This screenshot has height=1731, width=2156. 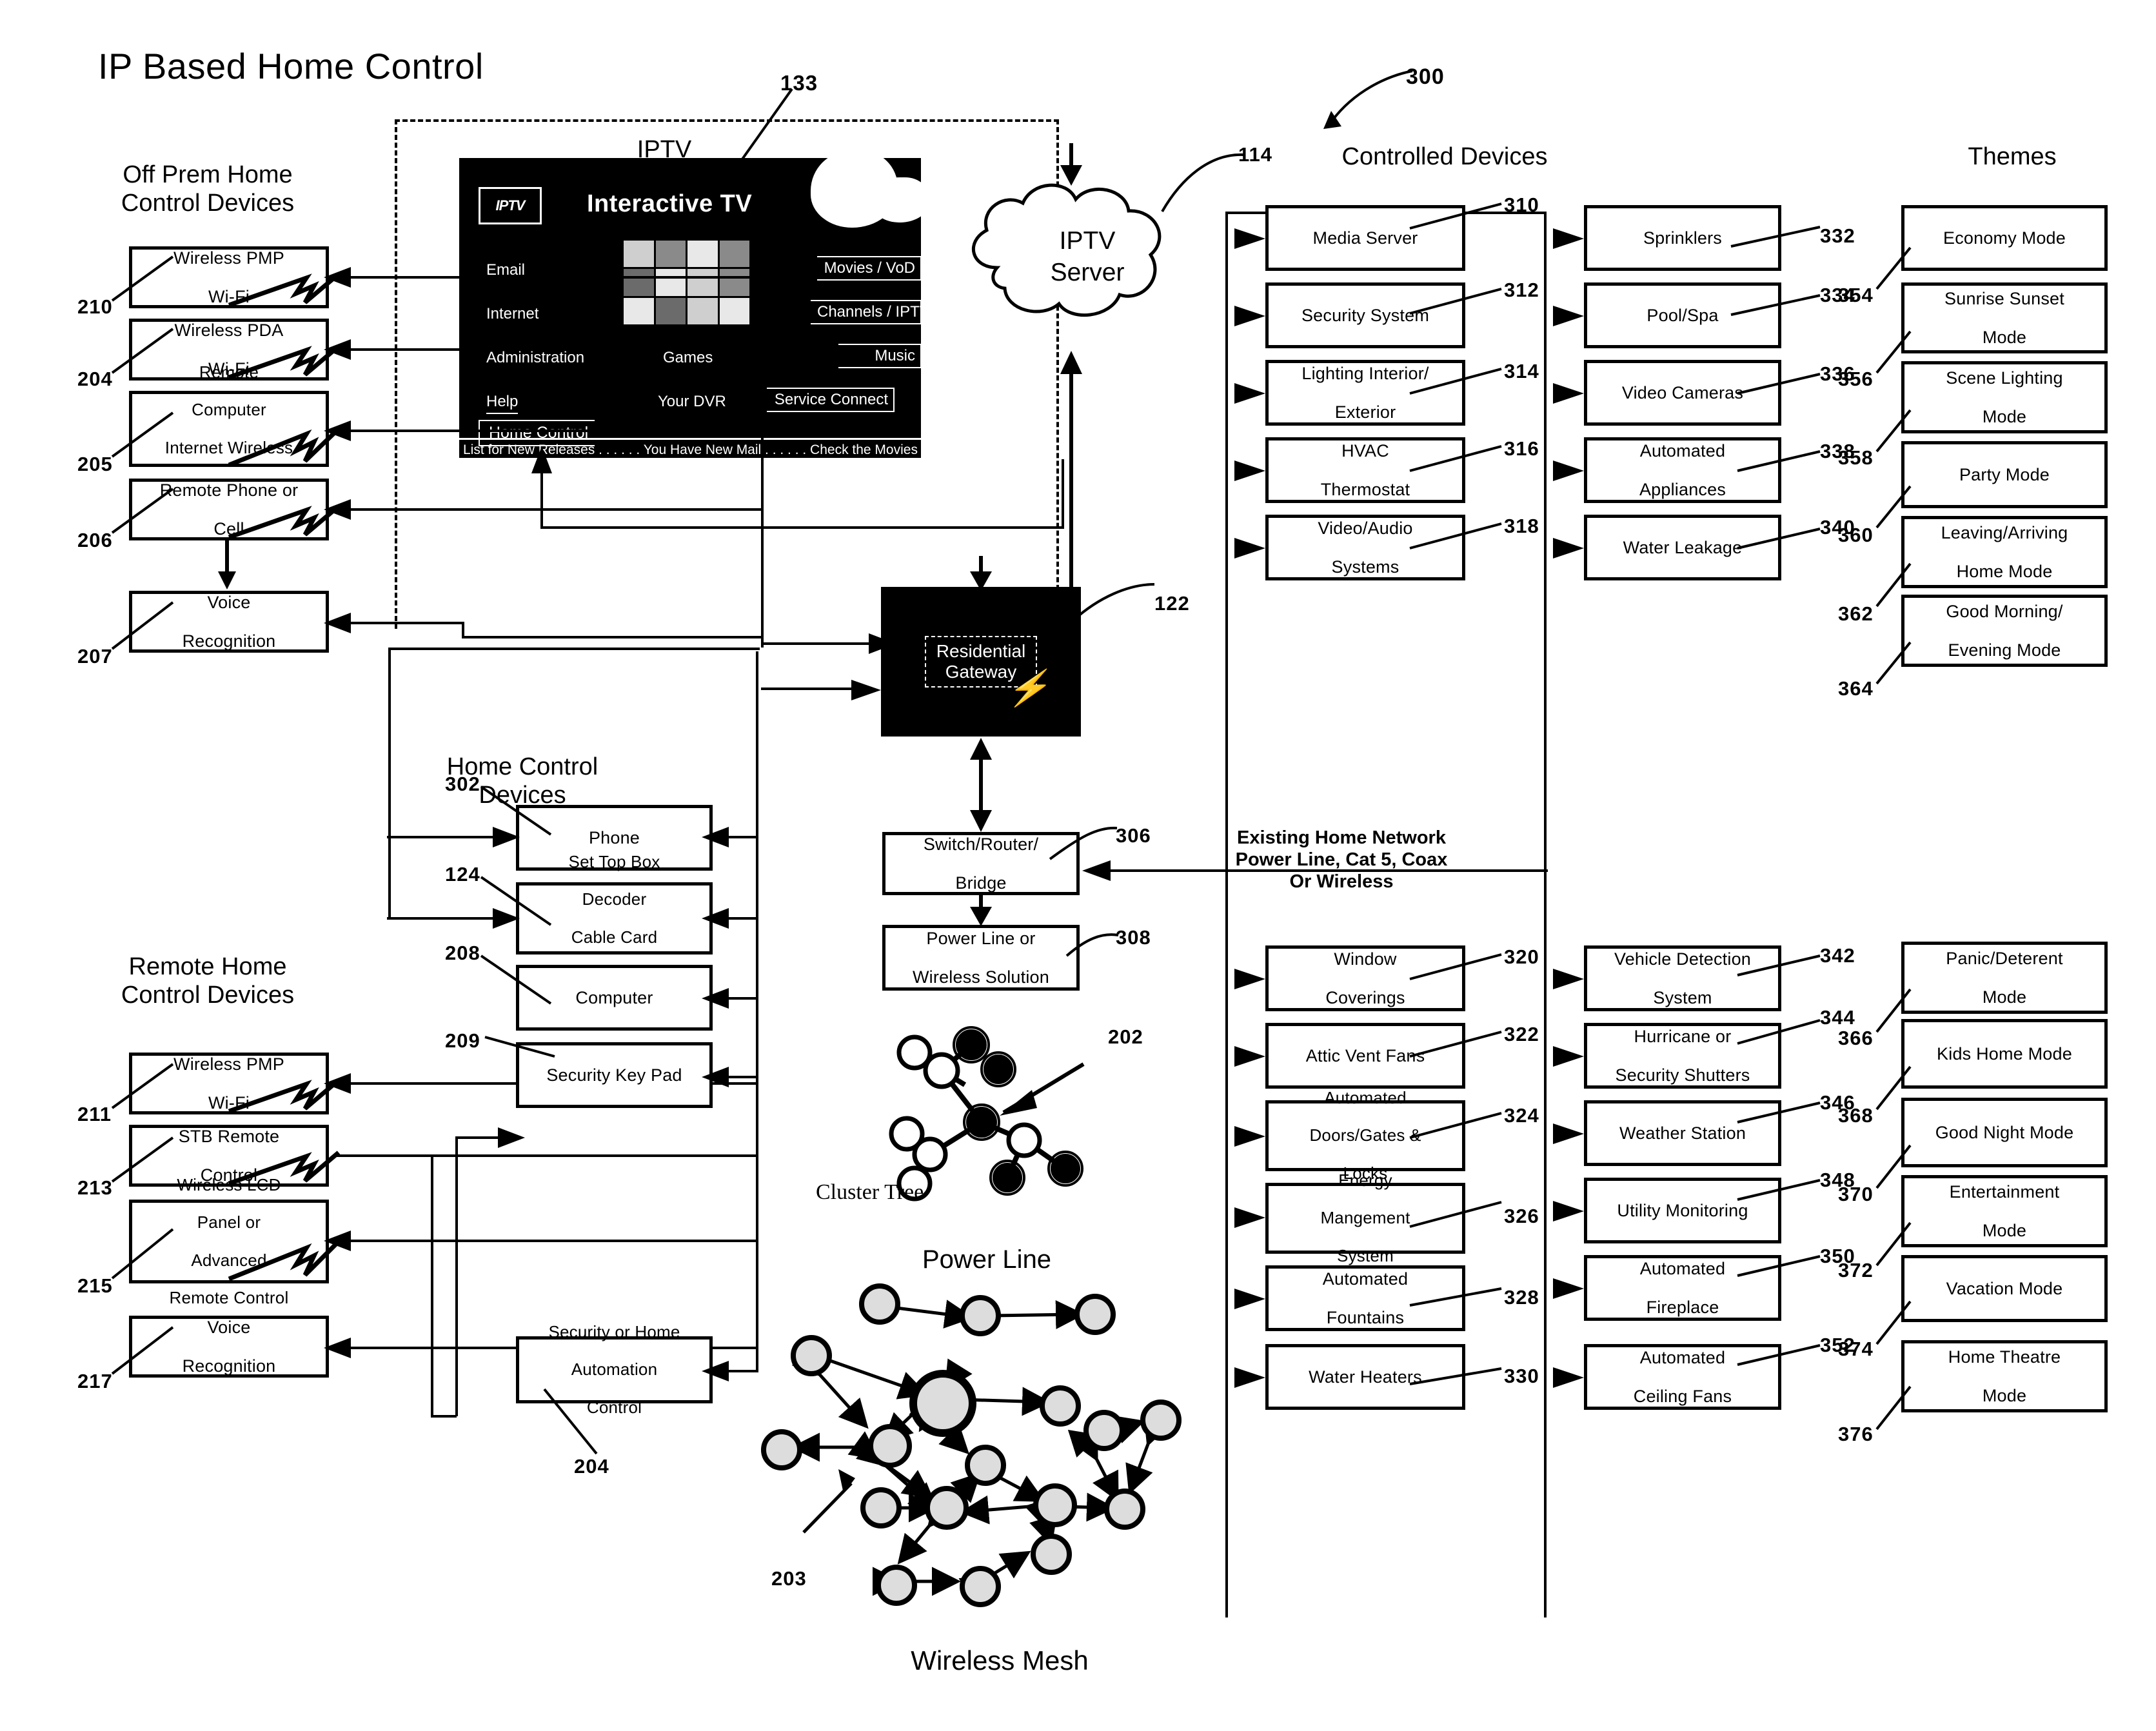 I want to click on iptv-menu-internet: Internet, so click(x=512, y=314).